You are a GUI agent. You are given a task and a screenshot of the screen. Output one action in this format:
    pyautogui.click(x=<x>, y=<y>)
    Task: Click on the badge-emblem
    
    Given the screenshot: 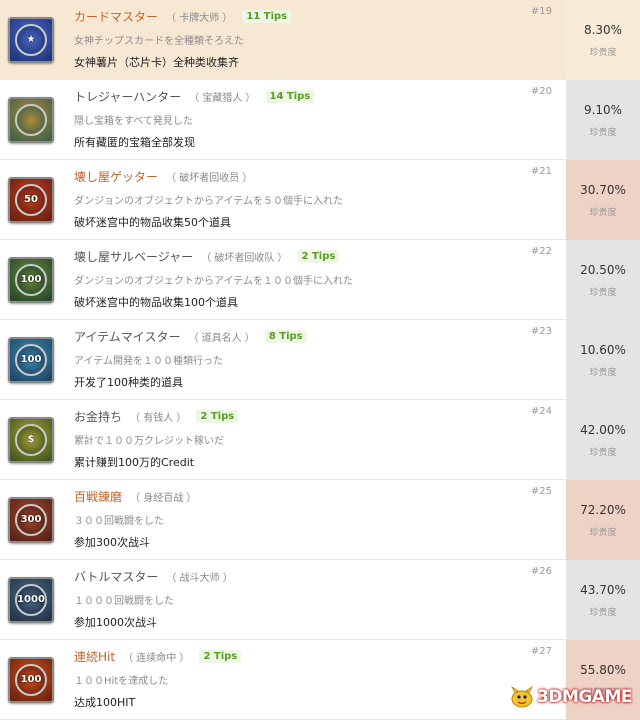 What is the action you would take?
    pyautogui.click(x=31, y=120)
    